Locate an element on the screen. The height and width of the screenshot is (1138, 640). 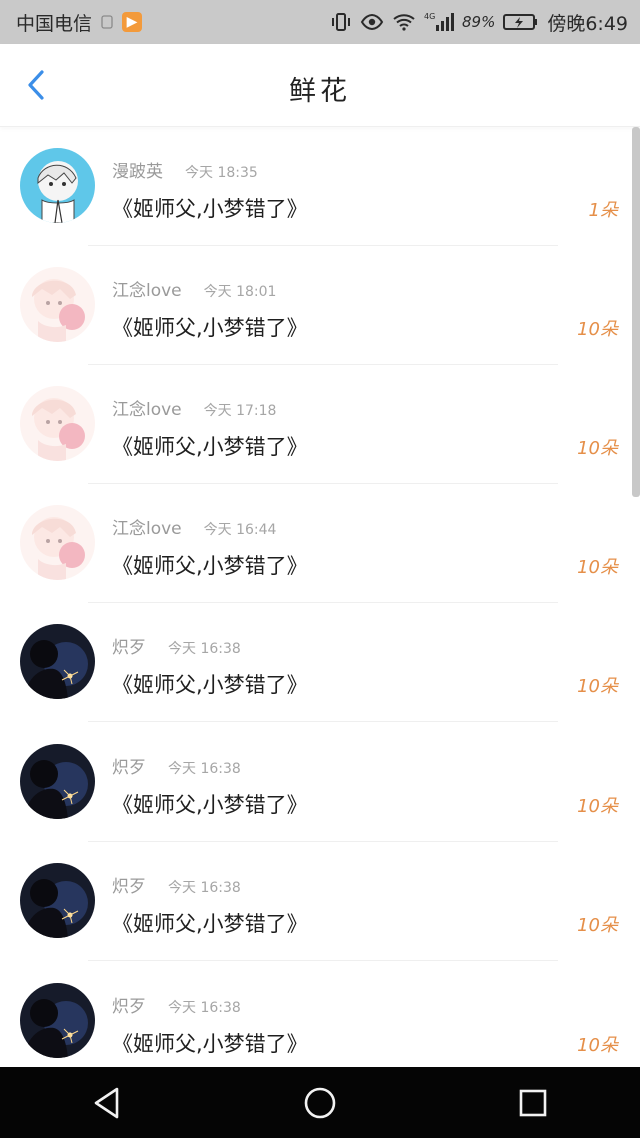
system-recent-button is located at coordinates (533, 1102).